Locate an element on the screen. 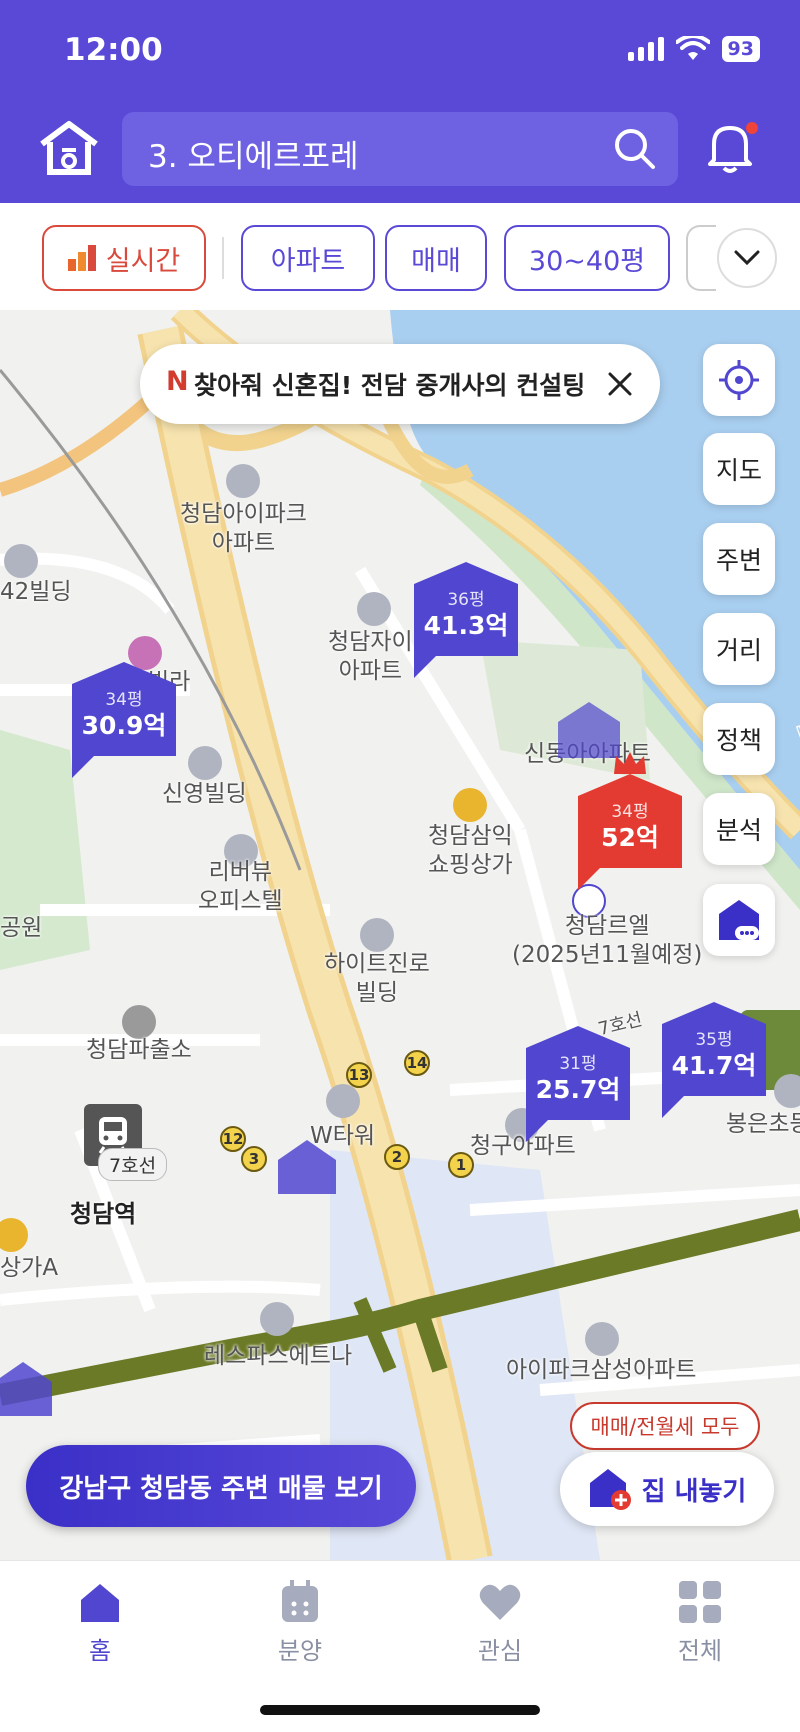 The image size is (800, 1732). map-label-hite: 하이트진로 빌딩 is located at coordinates (377, 978).